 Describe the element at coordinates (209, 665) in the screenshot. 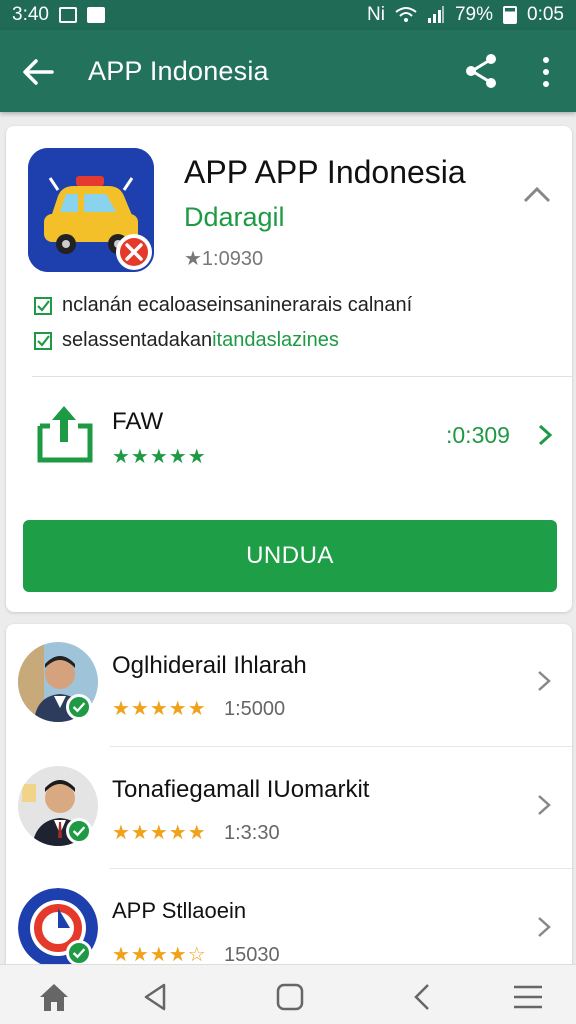

I see `list-item-title: Oglhiderail Ihlarah` at that location.